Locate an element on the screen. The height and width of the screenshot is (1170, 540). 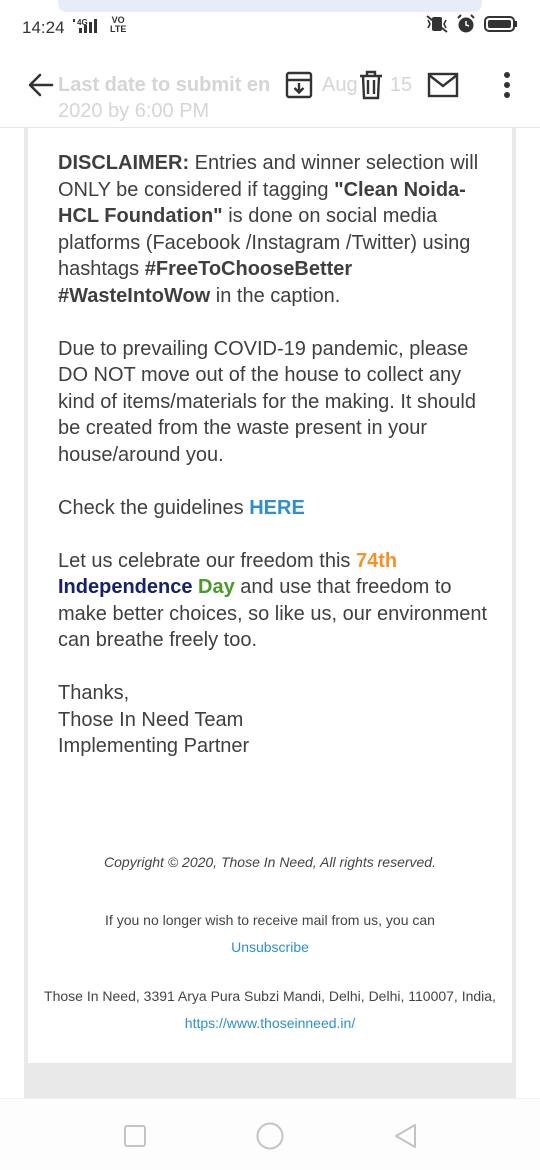
mail-icon is located at coordinates (443, 85).